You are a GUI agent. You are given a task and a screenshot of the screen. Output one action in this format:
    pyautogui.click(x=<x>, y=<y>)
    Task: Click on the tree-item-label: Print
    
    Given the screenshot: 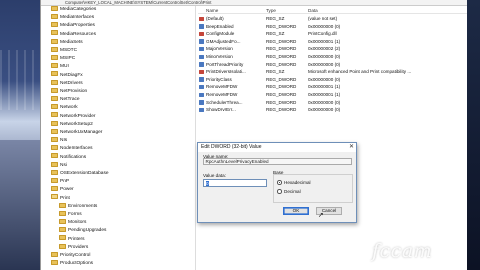 What is the action you would take?
    pyautogui.click(x=65, y=198)
    